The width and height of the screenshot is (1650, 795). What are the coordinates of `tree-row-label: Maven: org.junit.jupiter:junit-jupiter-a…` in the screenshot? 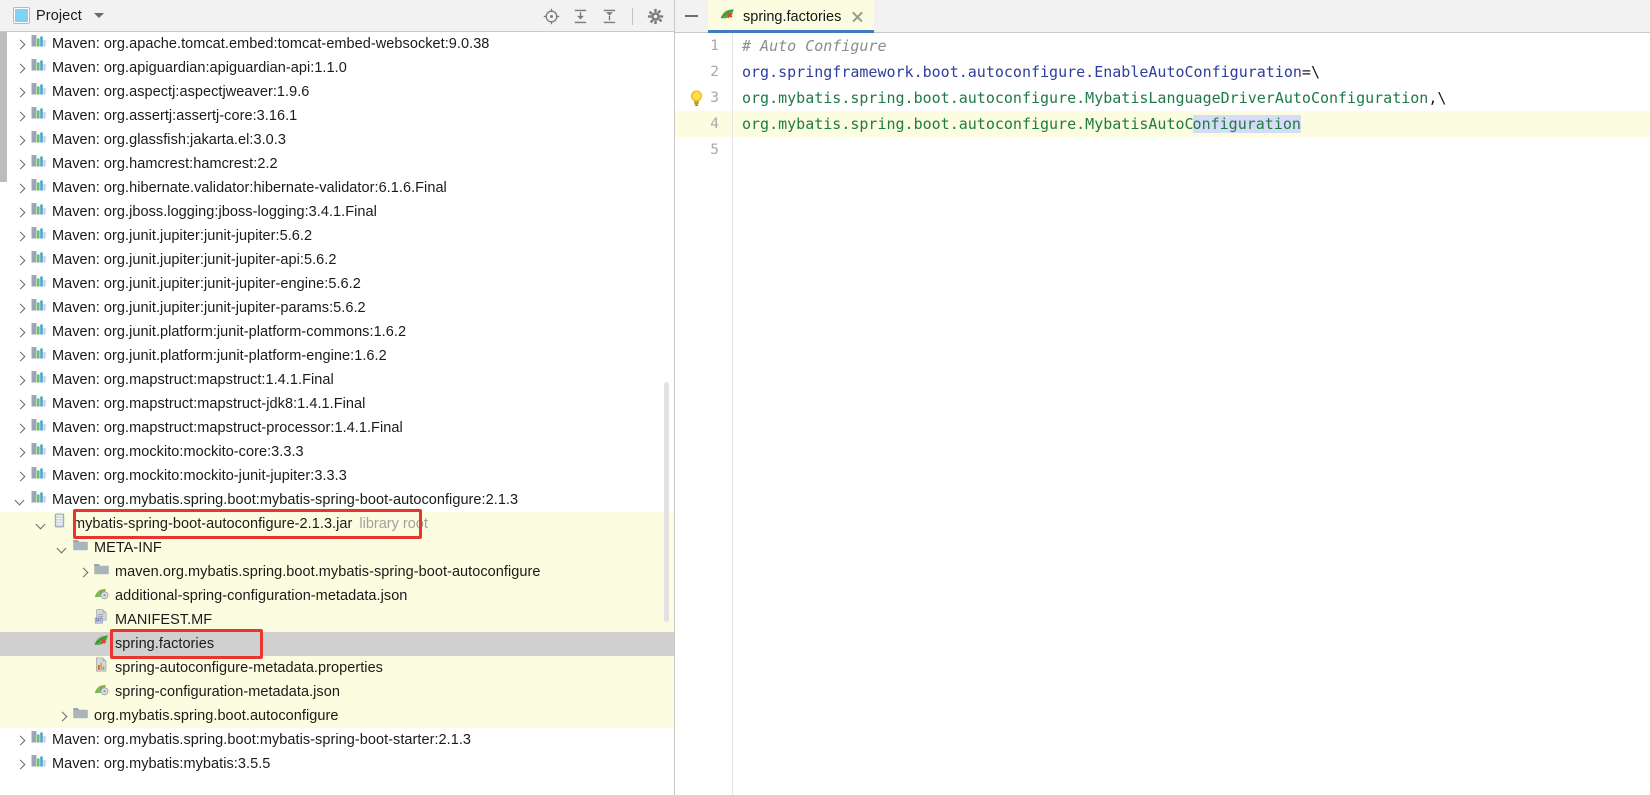 It's located at (194, 260).